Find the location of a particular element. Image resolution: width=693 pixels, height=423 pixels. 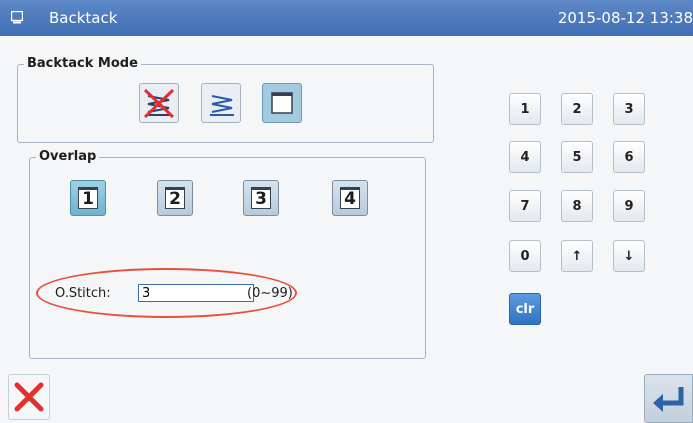

overlap-option-4-button: 4 is located at coordinates (350, 198).